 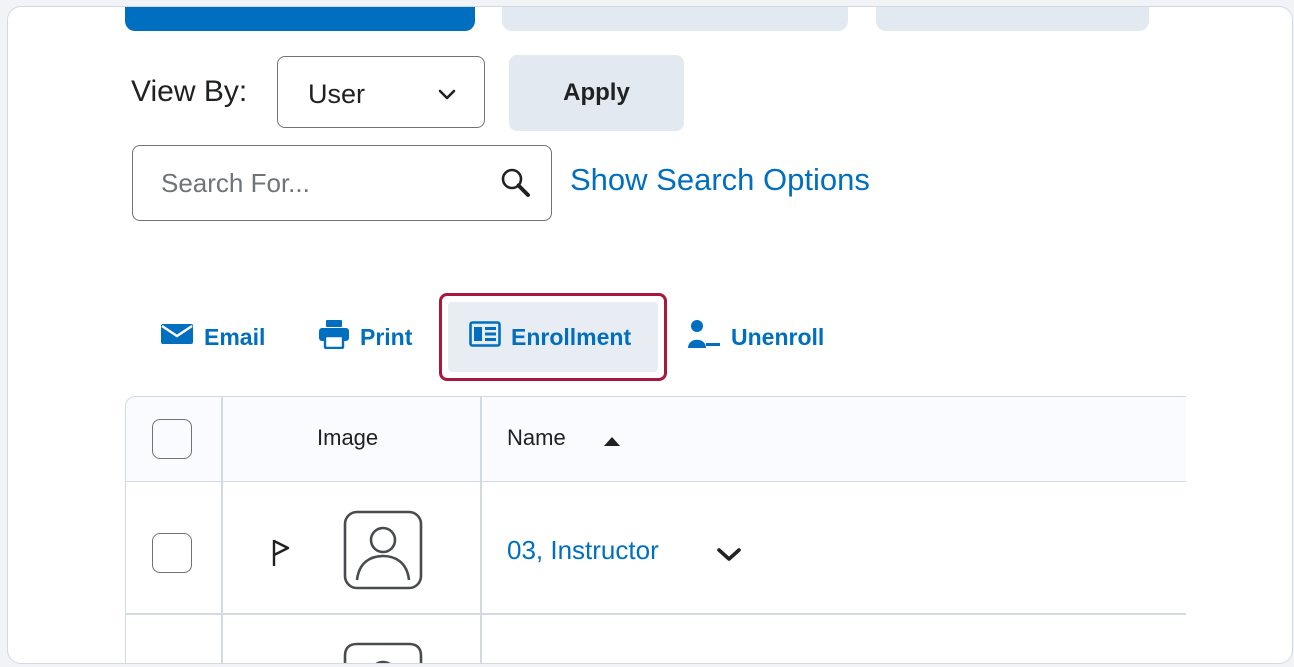 What do you see at coordinates (334, 337) in the screenshot?
I see `printer-icon` at bounding box center [334, 337].